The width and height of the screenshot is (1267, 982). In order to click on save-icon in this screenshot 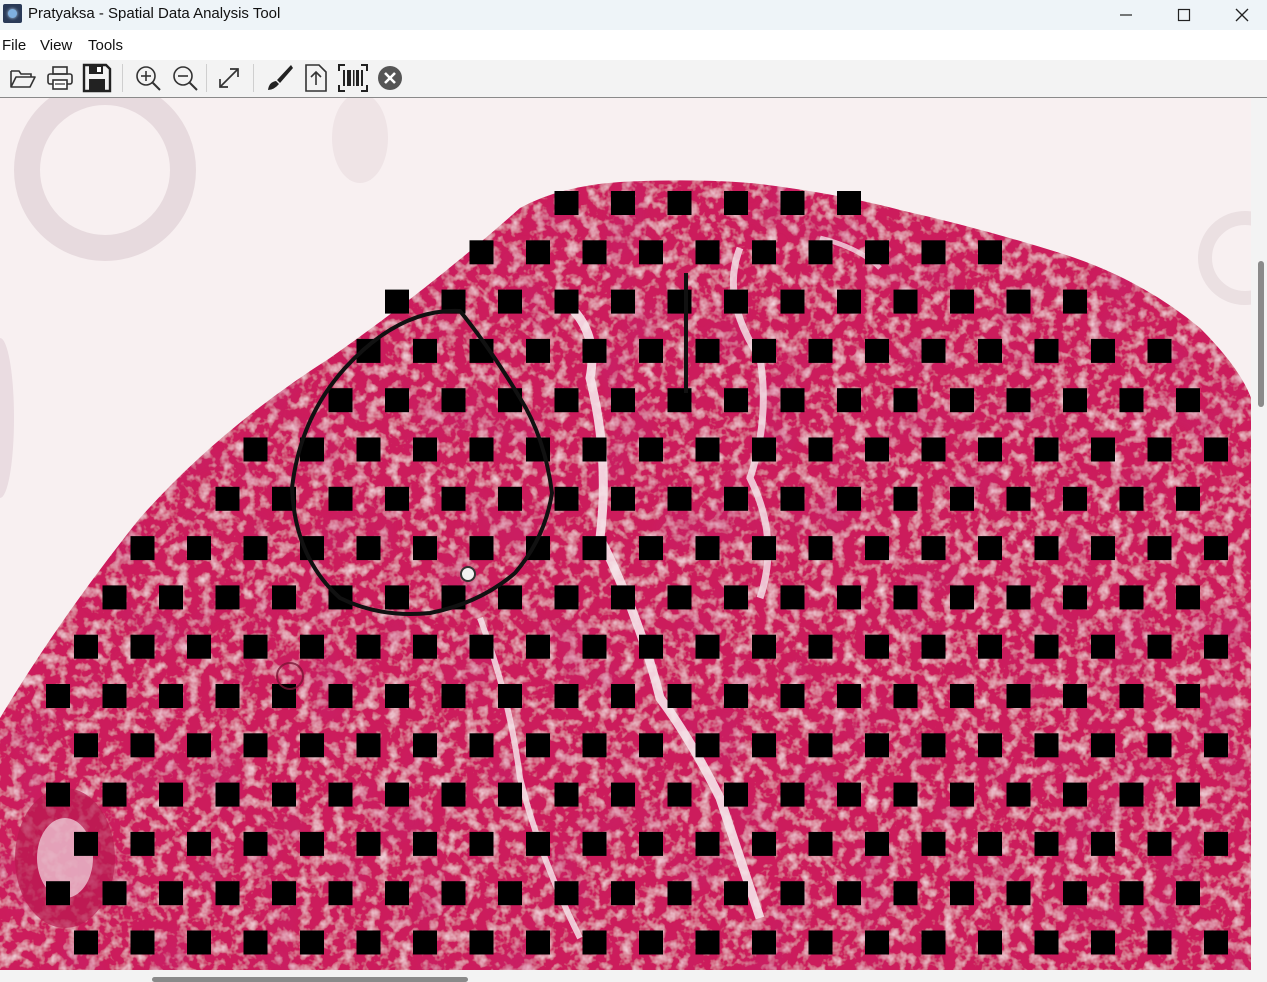, I will do `click(97, 78)`.